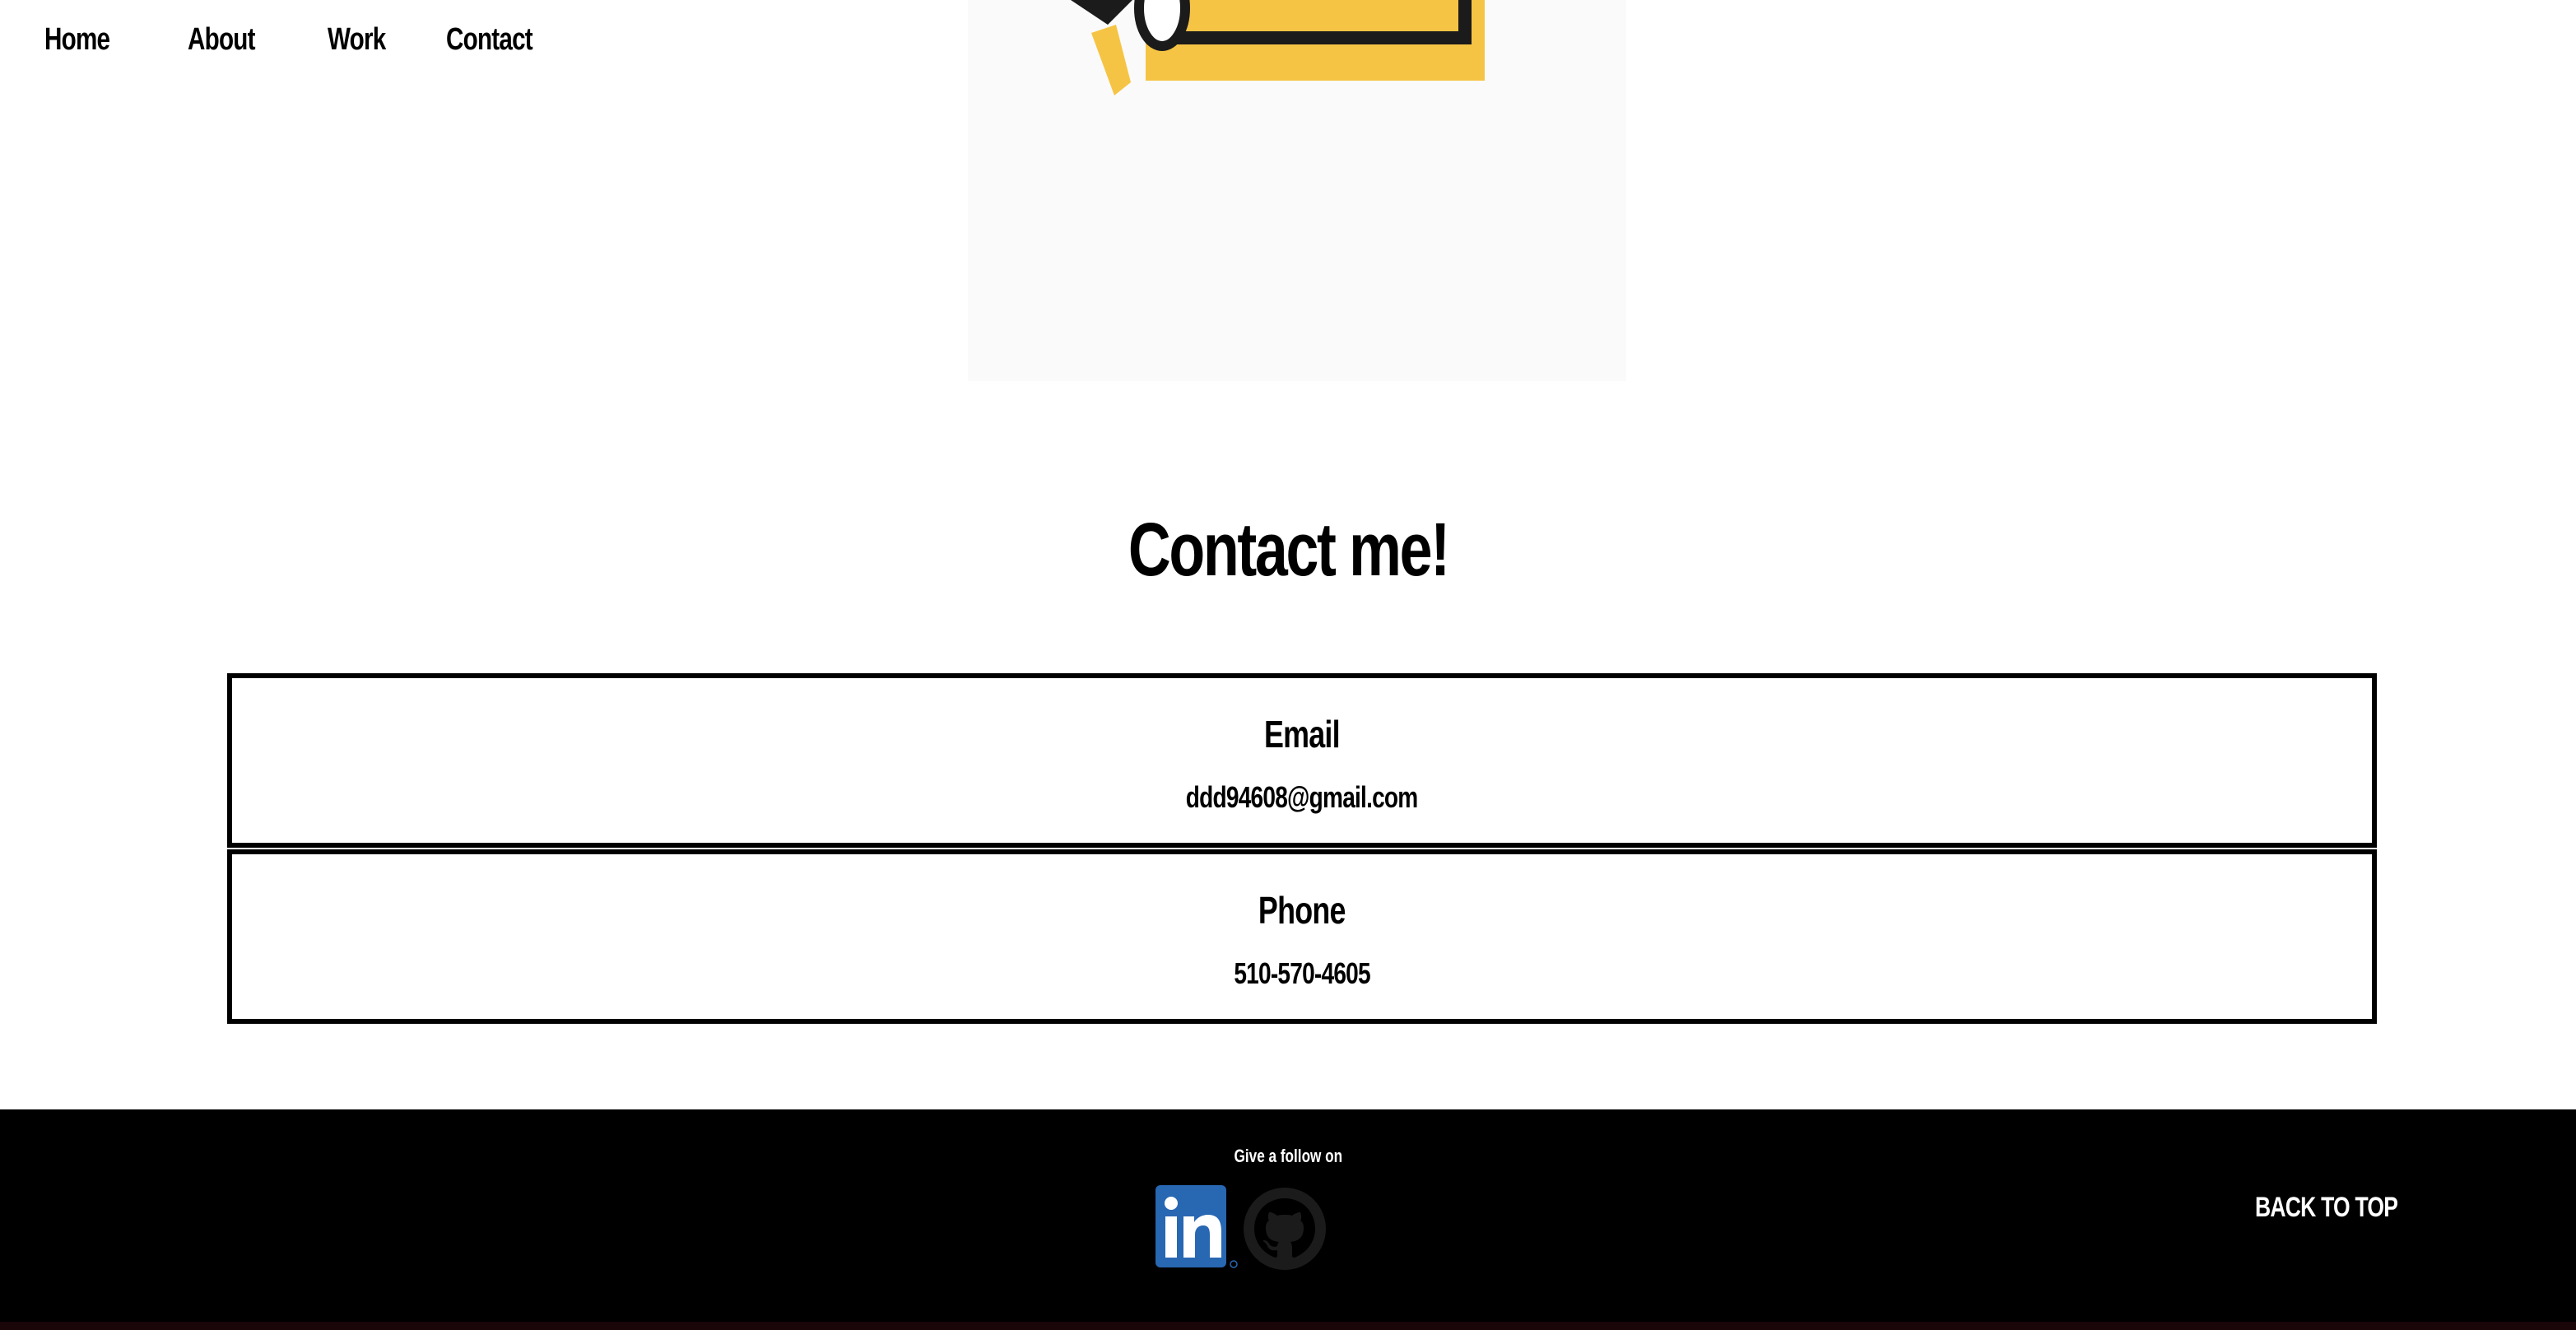 This screenshot has width=2576, height=1330. What do you see at coordinates (1302, 910) in the screenshot?
I see `phone-label: Phone` at bounding box center [1302, 910].